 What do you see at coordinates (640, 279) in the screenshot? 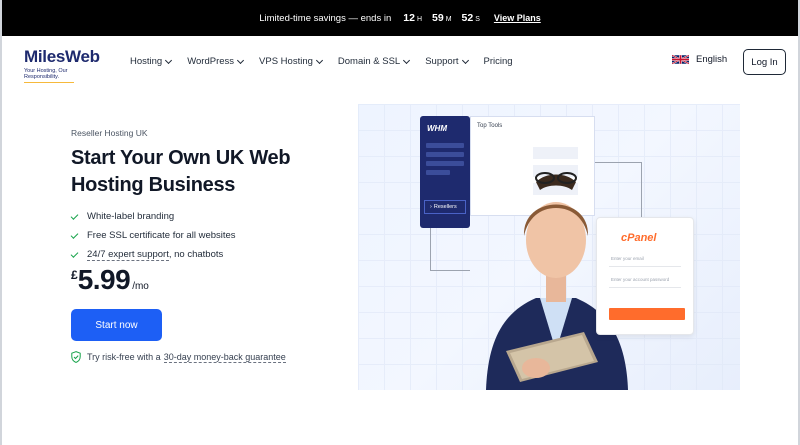
I see `cpanel-password-field: Enter your account password` at bounding box center [640, 279].